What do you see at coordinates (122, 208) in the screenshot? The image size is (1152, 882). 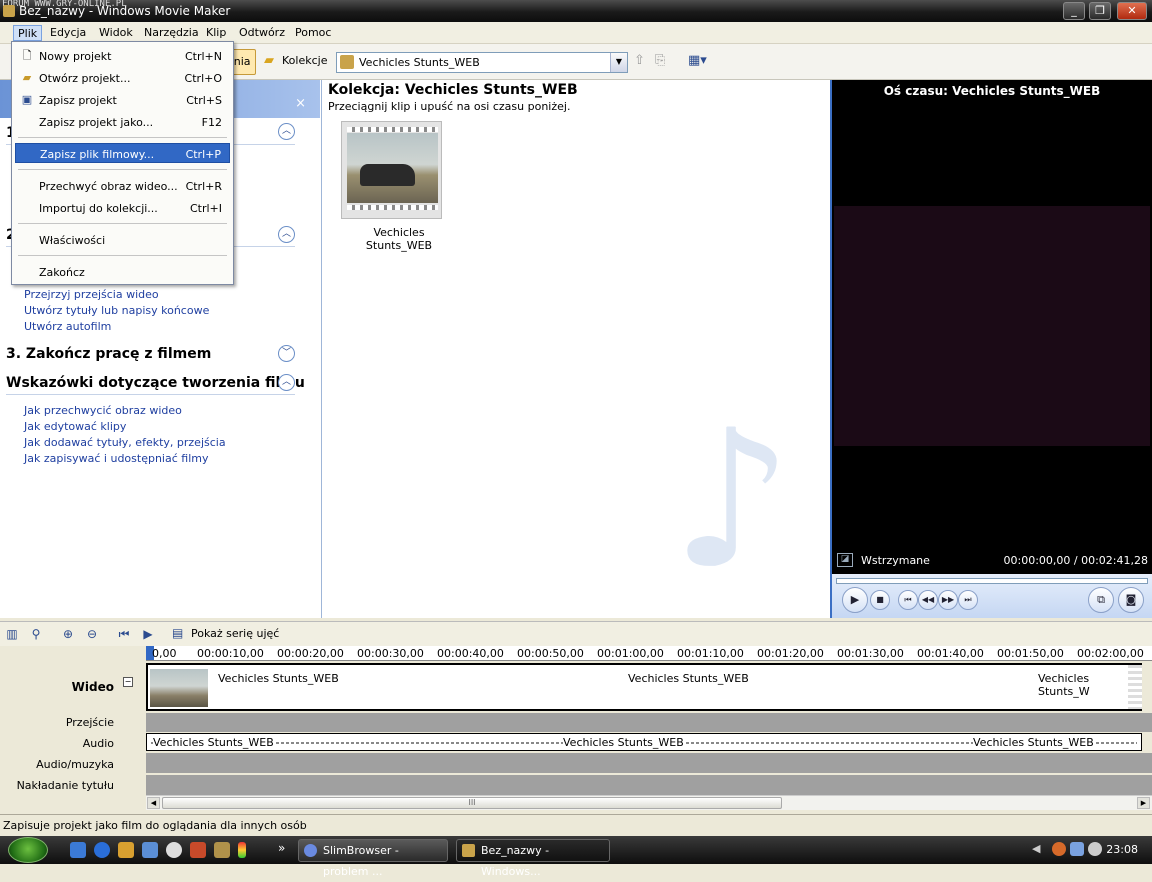 I see `menu-import-into-collections: Importuj do kolekcji... Ctrl+I` at bounding box center [122, 208].